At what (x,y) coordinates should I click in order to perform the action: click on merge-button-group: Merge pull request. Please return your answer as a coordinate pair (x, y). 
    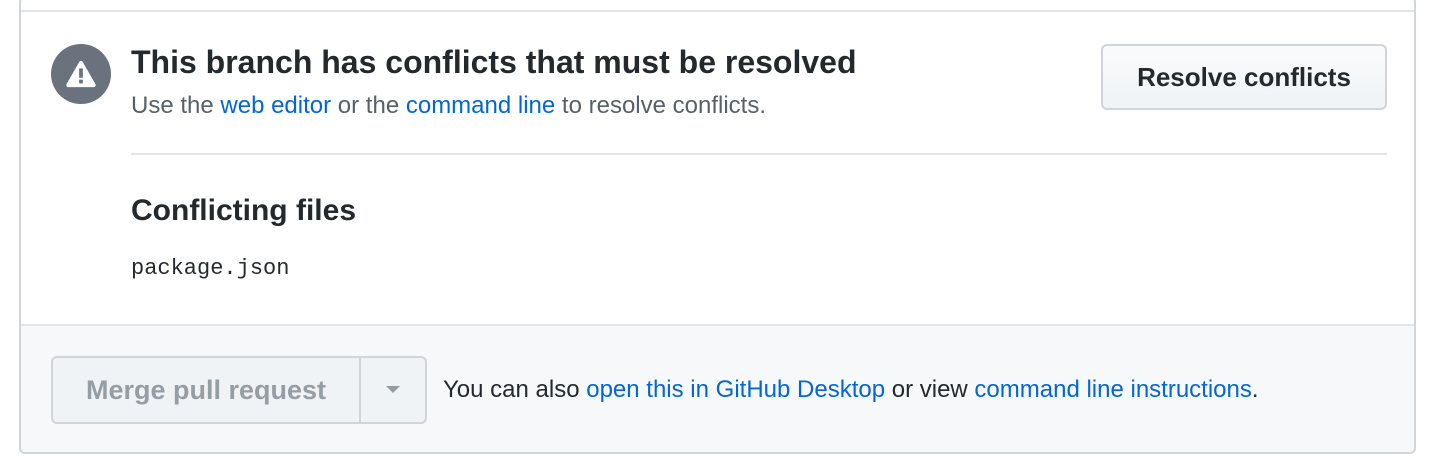
    Looking at the image, I should click on (239, 390).